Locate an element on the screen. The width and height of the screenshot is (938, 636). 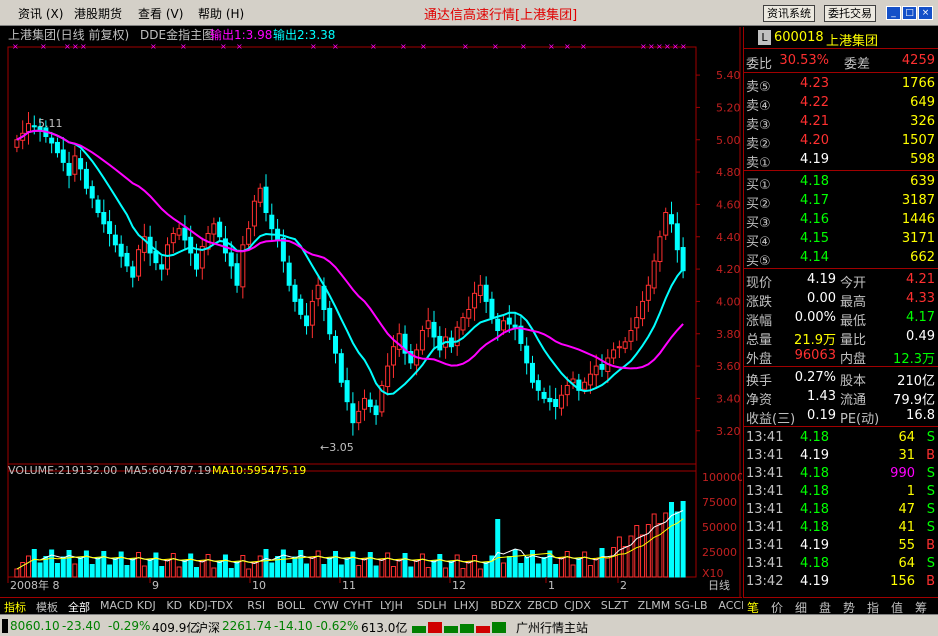
tab-sdlh: SDLH is located at coordinates (432, 605).